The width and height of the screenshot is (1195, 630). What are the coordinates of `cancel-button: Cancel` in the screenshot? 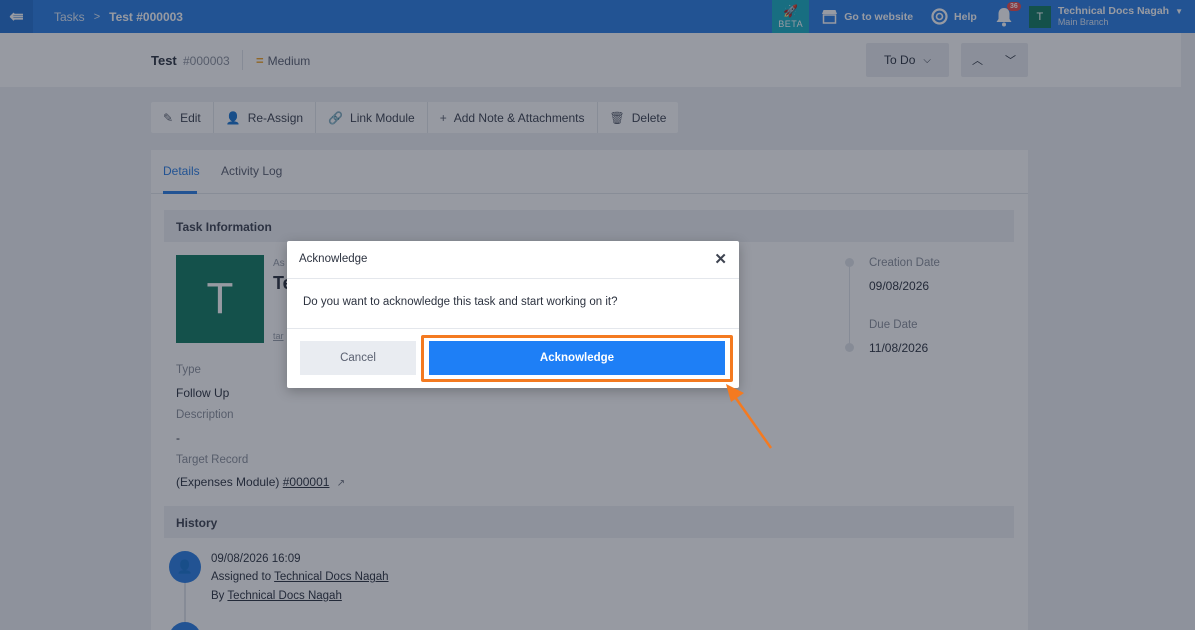 It's located at (358, 358).